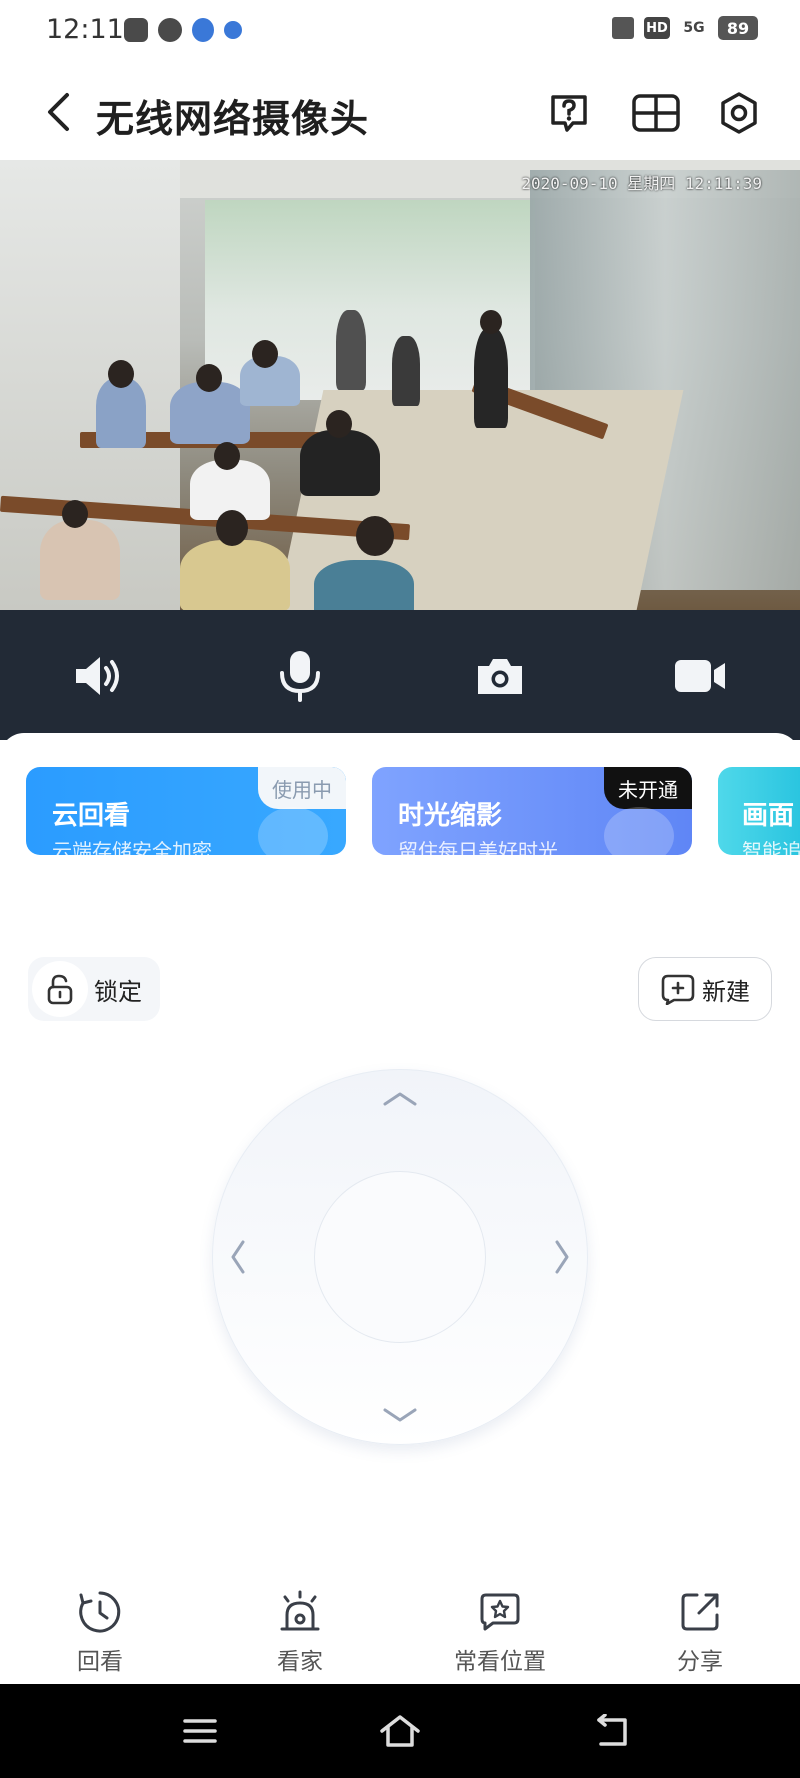 This screenshot has height=1778, width=800. What do you see at coordinates (768, 816) in the screenshot?
I see `card-title: 画面` at bounding box center [768, 816].